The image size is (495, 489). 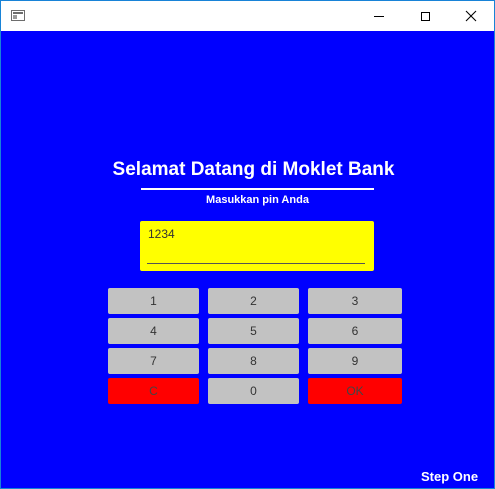 I want to click on pin-input: 1234, so click(x=257, y=246).